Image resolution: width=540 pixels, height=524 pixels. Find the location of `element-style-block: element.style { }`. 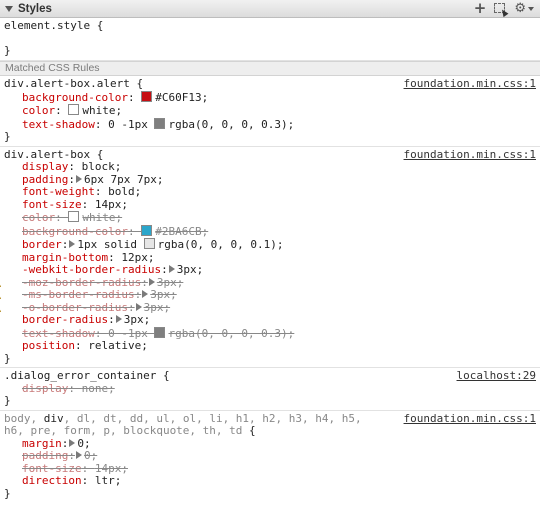

element-style-block: element.style { } is located at coordinates (270, 39).